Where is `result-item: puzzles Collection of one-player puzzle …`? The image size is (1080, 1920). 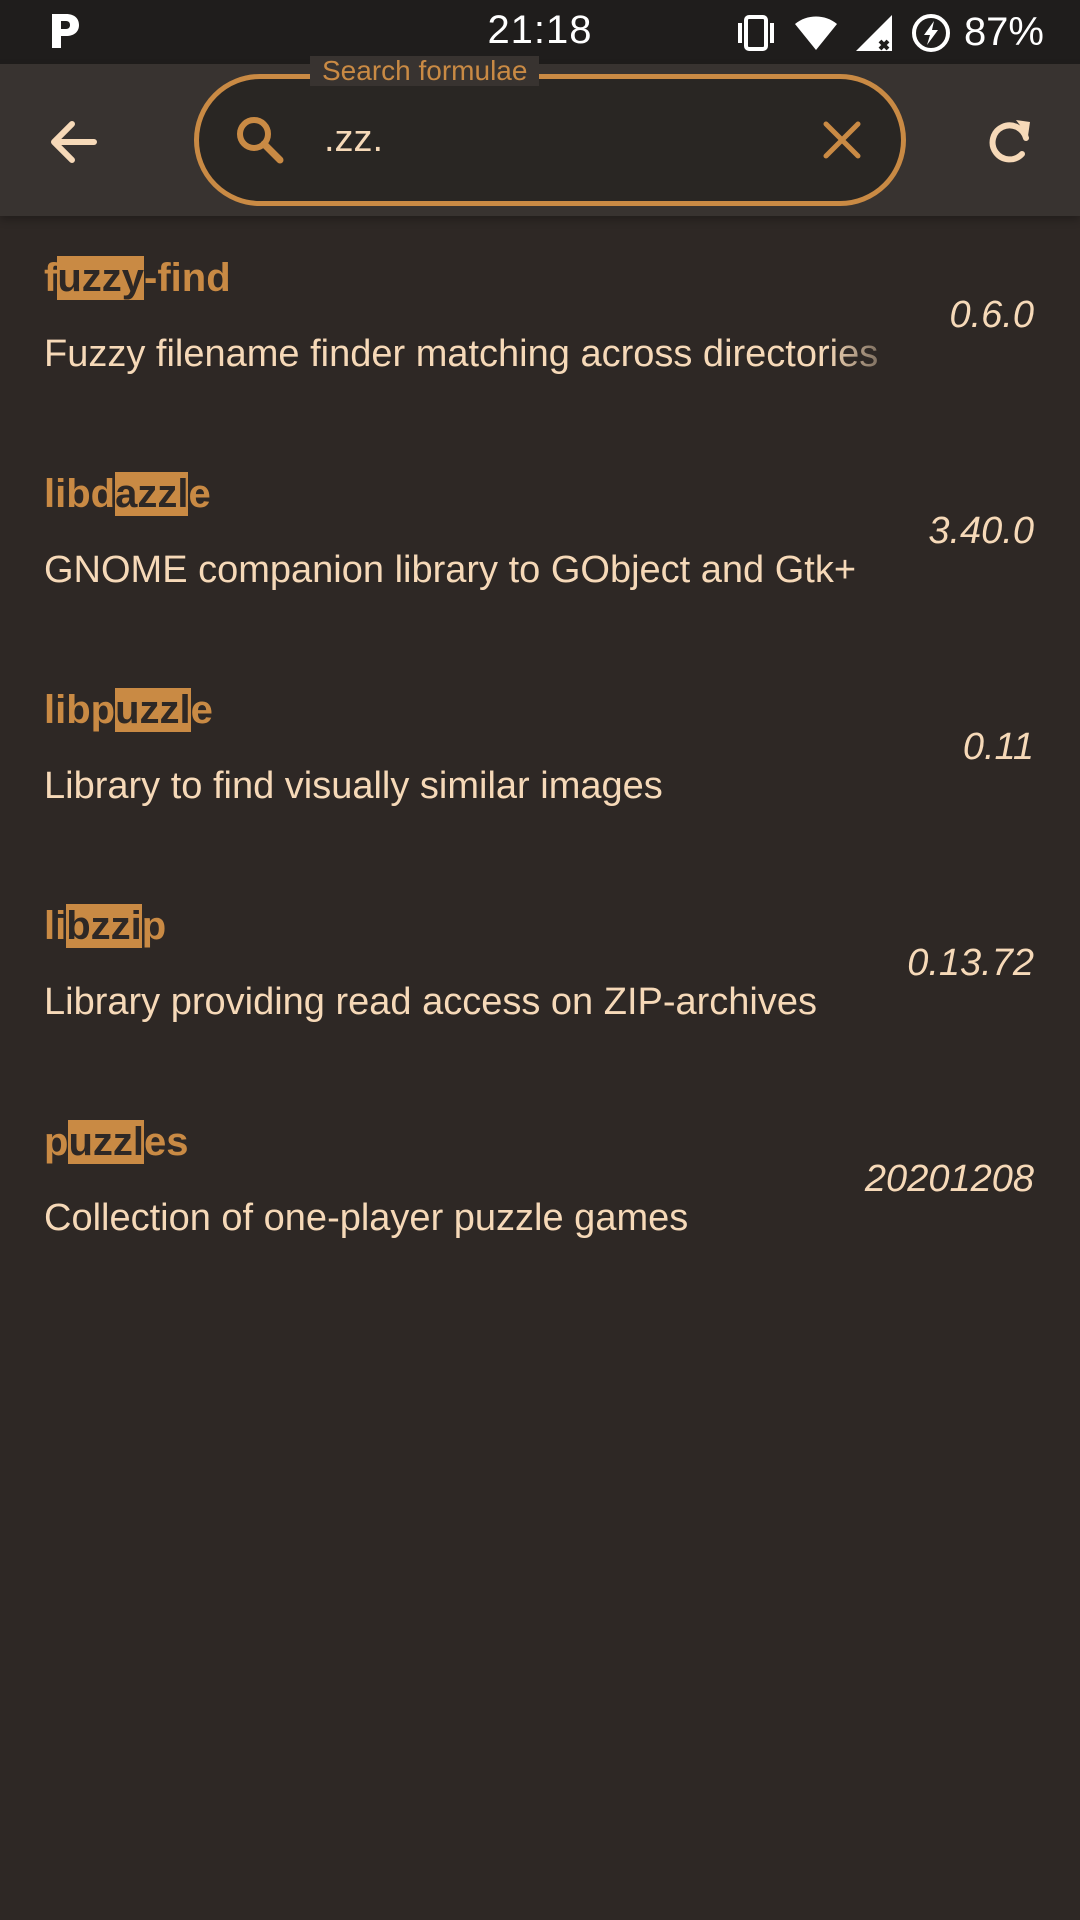
result-item: puzzles Collection of one-player puzzle … is located at coordinates (540, 1188).